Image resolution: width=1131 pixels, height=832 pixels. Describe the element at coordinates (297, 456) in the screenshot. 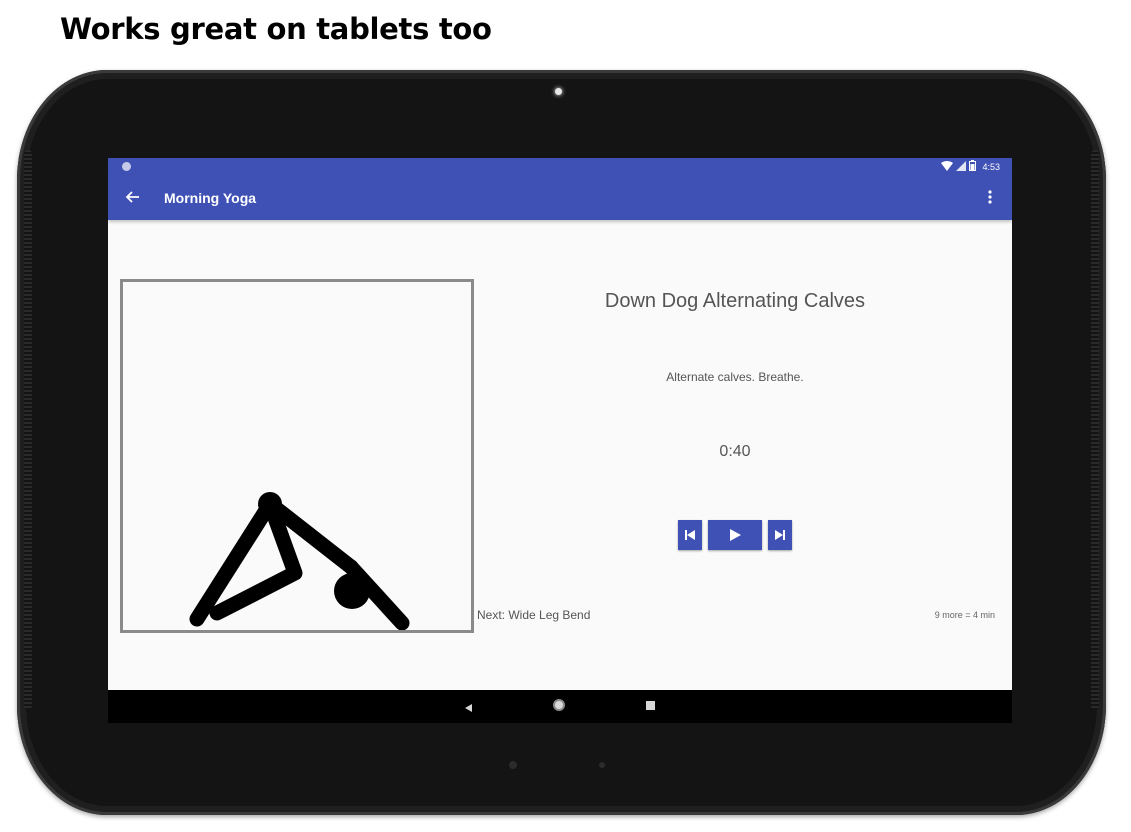

I see `pose-illustration-frame` at that location.